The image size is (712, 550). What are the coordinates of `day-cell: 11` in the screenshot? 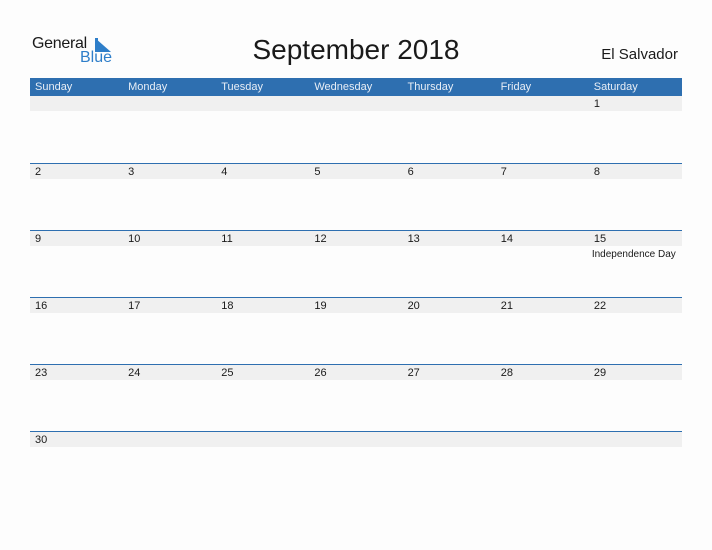 It's located at (262, 264).